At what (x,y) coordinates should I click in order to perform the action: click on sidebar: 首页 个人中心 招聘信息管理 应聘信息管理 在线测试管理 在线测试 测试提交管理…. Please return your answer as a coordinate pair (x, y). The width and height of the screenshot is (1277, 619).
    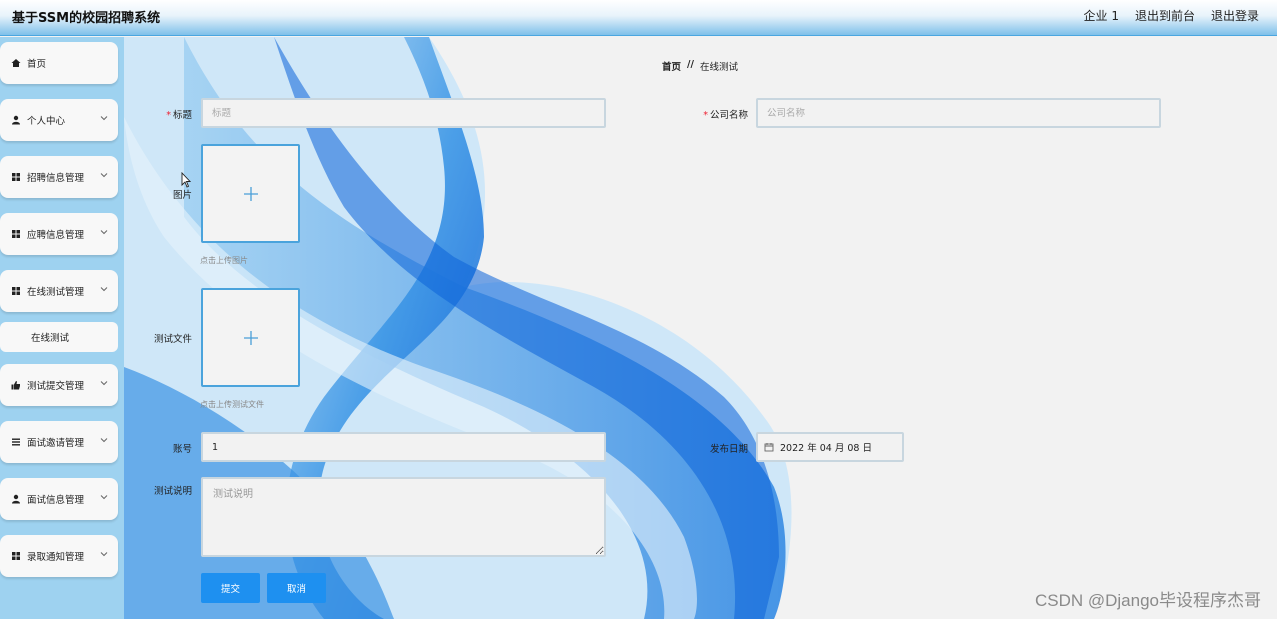
    Looking at the image, I should click on (62, 328).